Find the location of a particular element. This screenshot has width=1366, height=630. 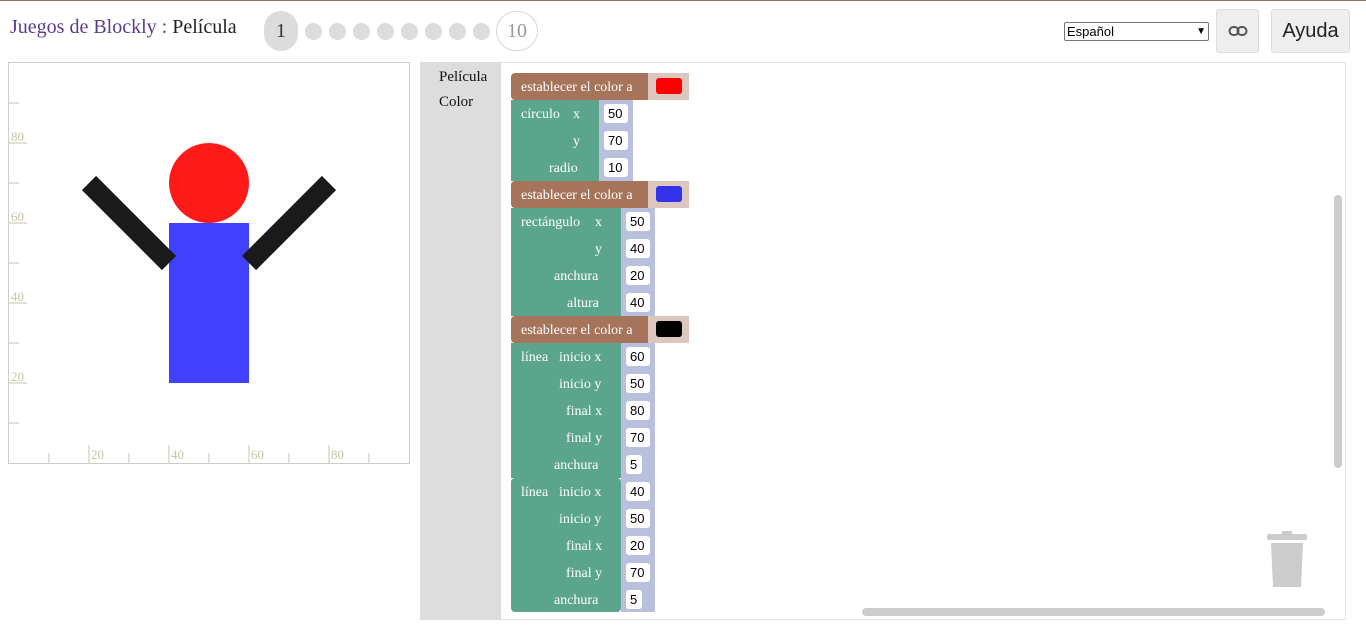

x-tick-label: 60 is located at coordinates (257, 454).